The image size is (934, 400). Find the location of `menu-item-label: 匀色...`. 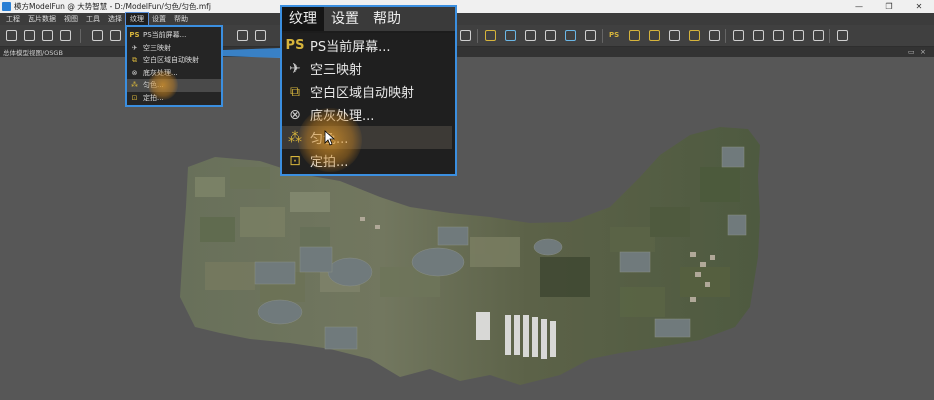

menu-item-label: 匀色... is located at coordinates (153, 85).